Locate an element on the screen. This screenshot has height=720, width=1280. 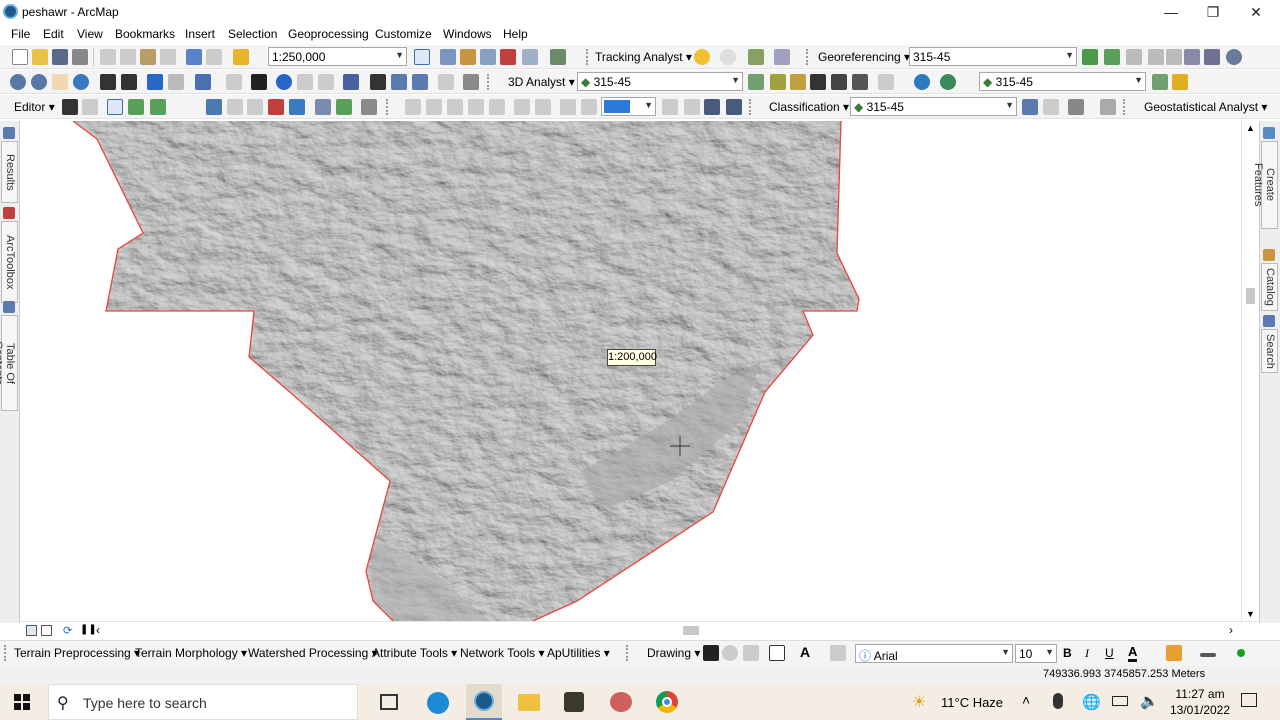
pan-icon is located at coordinates (60, 82).